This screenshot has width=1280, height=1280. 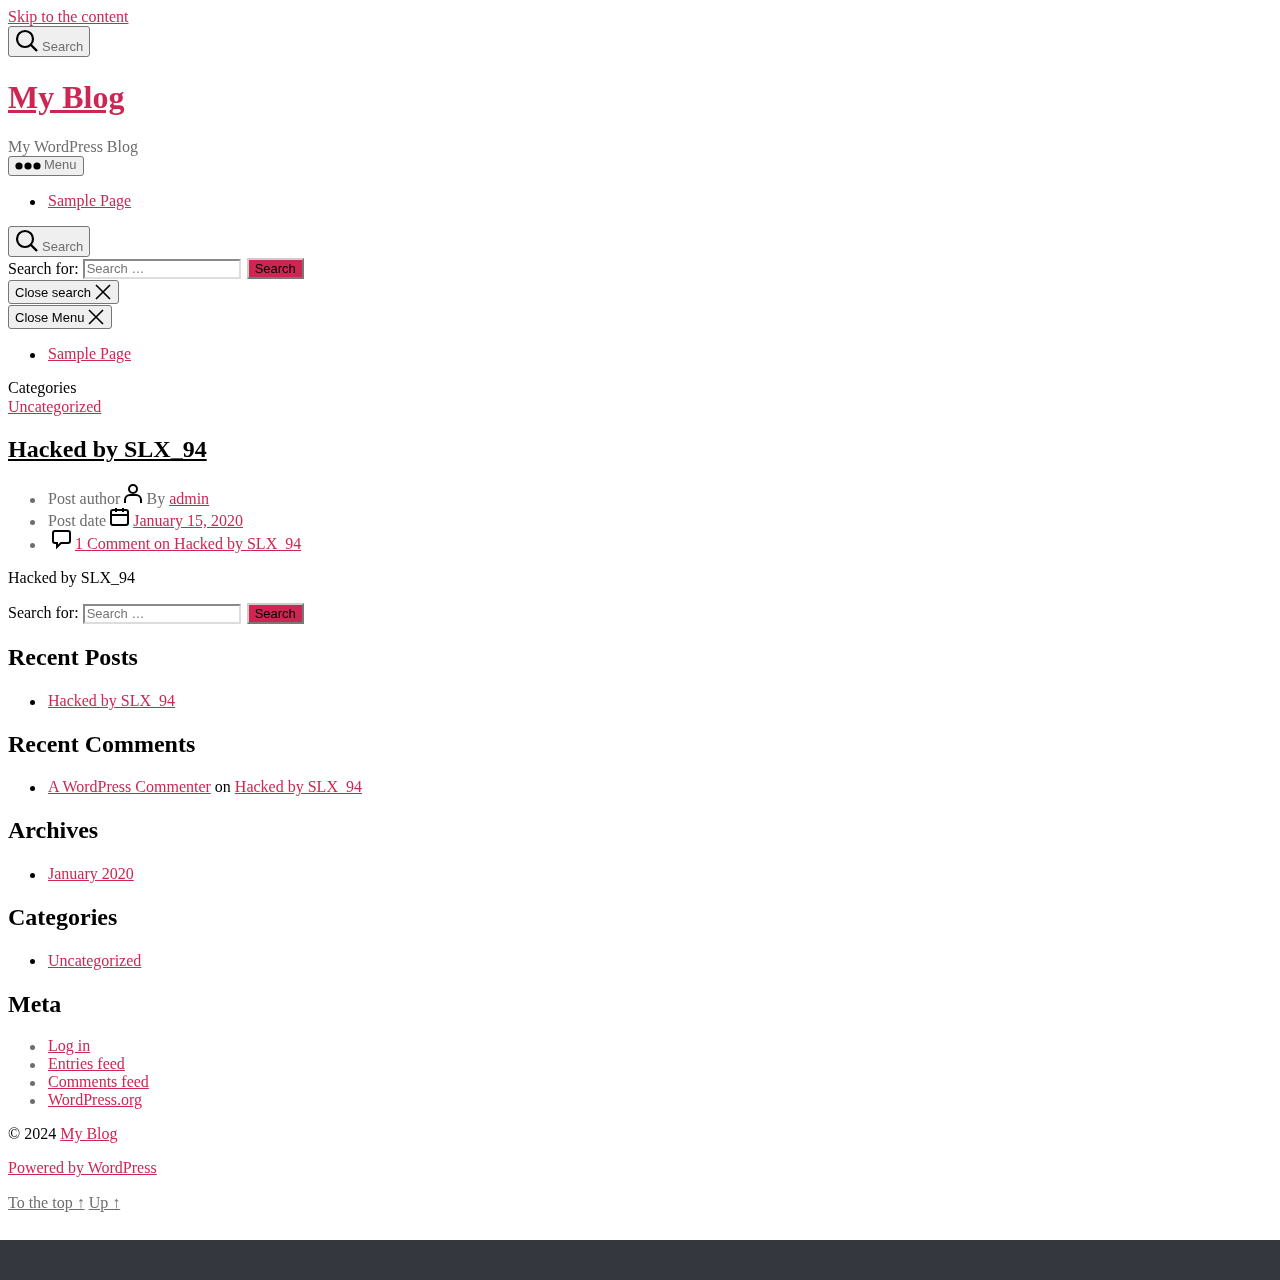 I want to click on meta-prefix: By, so click(x=156, y=498).